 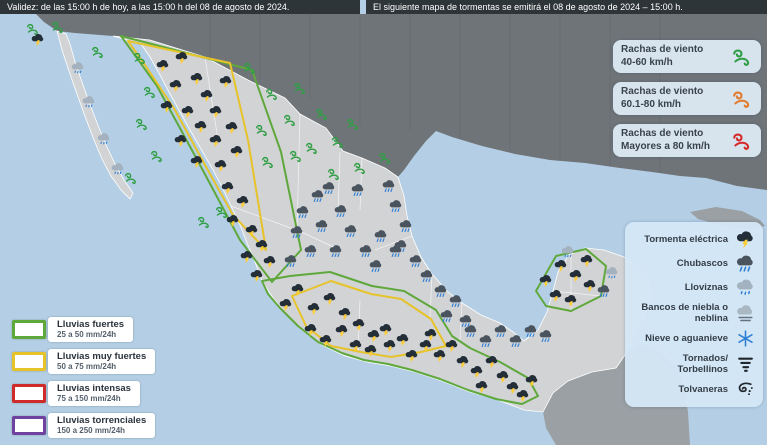 I want to click on wind-gust-legend-item: Rachas de viento 40-60 km/h, so click(x=687, y=56).